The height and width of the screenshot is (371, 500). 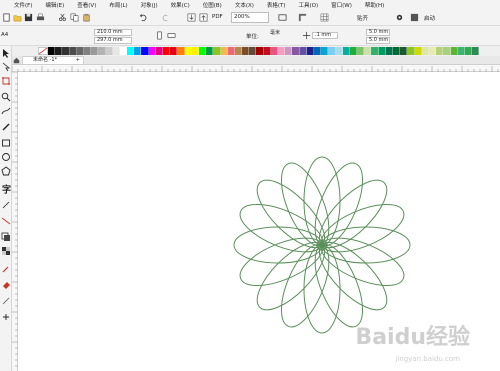 What do you see at coordinates (325, 35) in the screenshot?
I see `nudge-distance-field: .1 mm` at bounding box center [325, 35].